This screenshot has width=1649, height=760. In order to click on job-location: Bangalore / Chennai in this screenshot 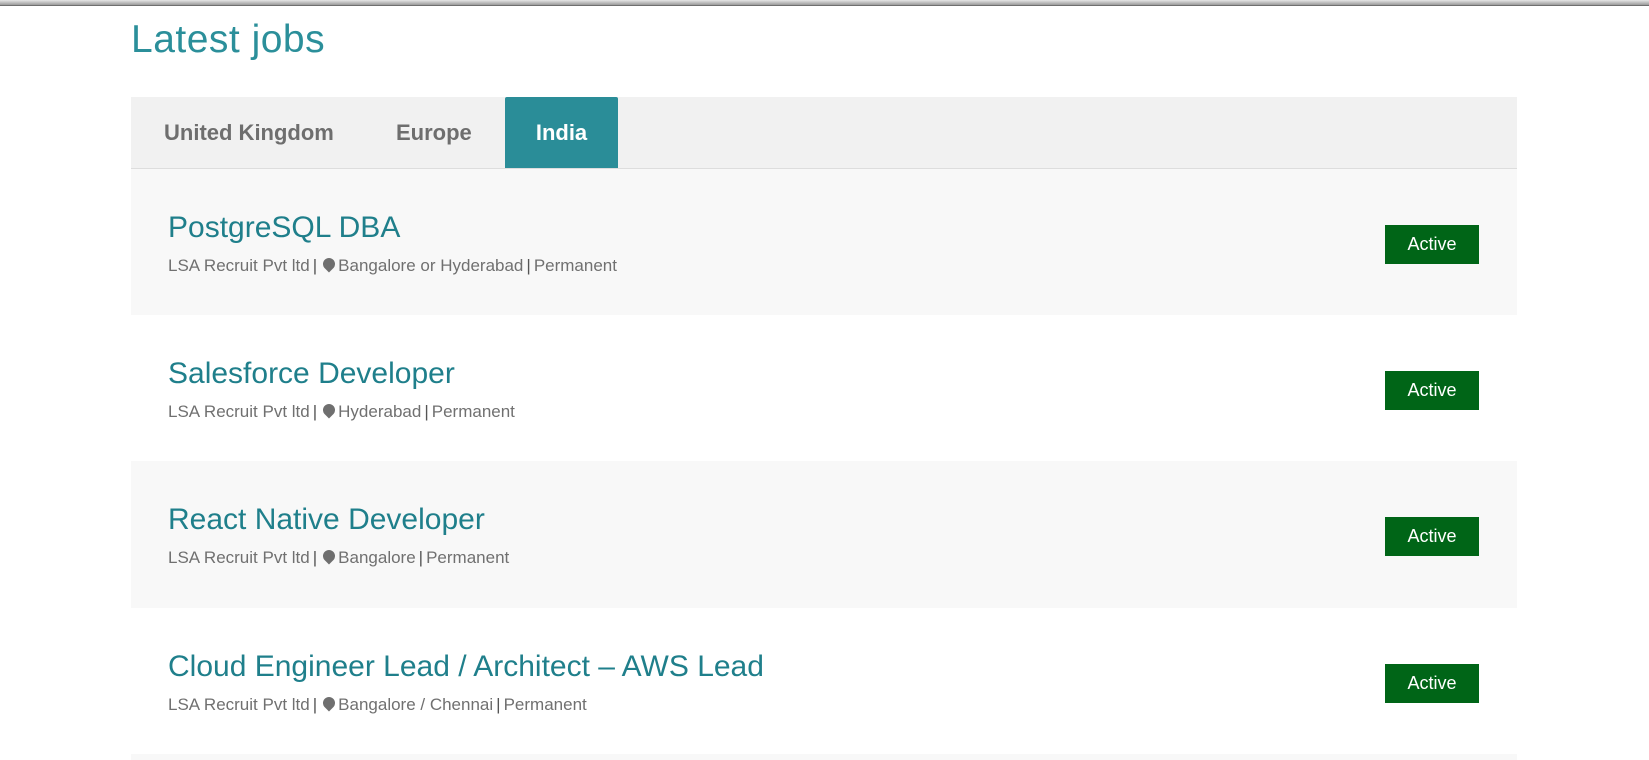, I will do `click(416, 704)`.